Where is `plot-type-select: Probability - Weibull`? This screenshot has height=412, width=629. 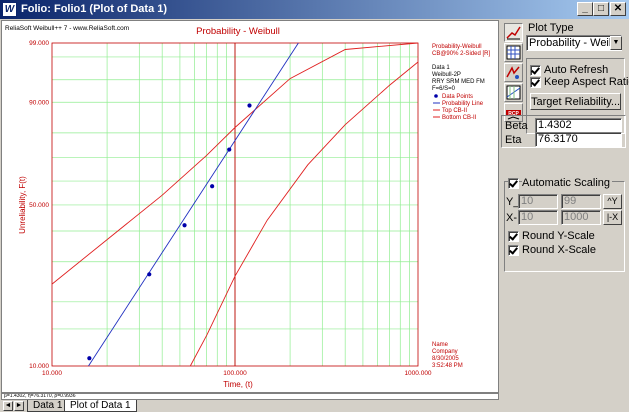
plot-type-select: Probability - Weibull is located at coordinates (574, 43).